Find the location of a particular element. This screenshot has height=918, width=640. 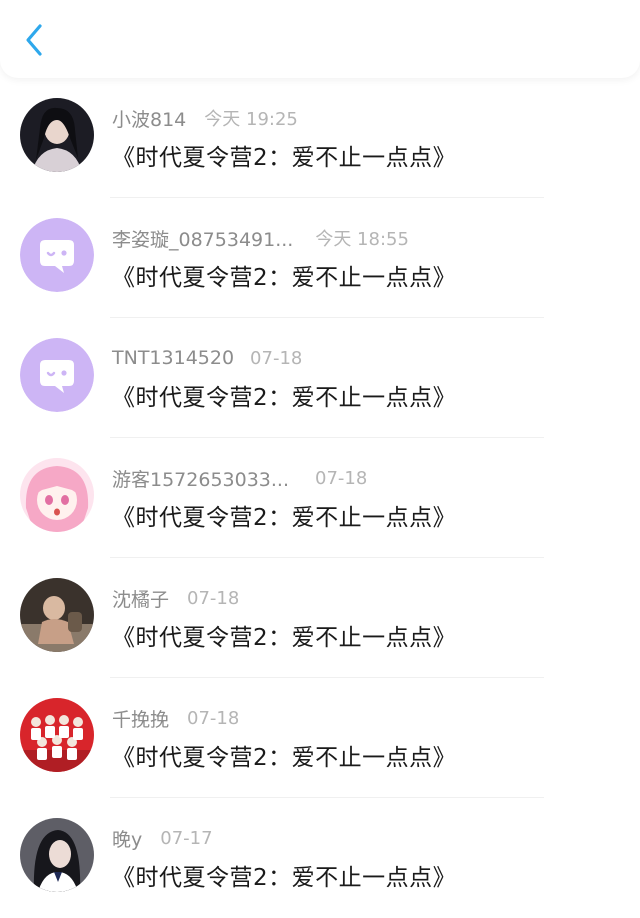

comment-meta: 游客1572653033... 07-18 is located at coordinates (240, 478).